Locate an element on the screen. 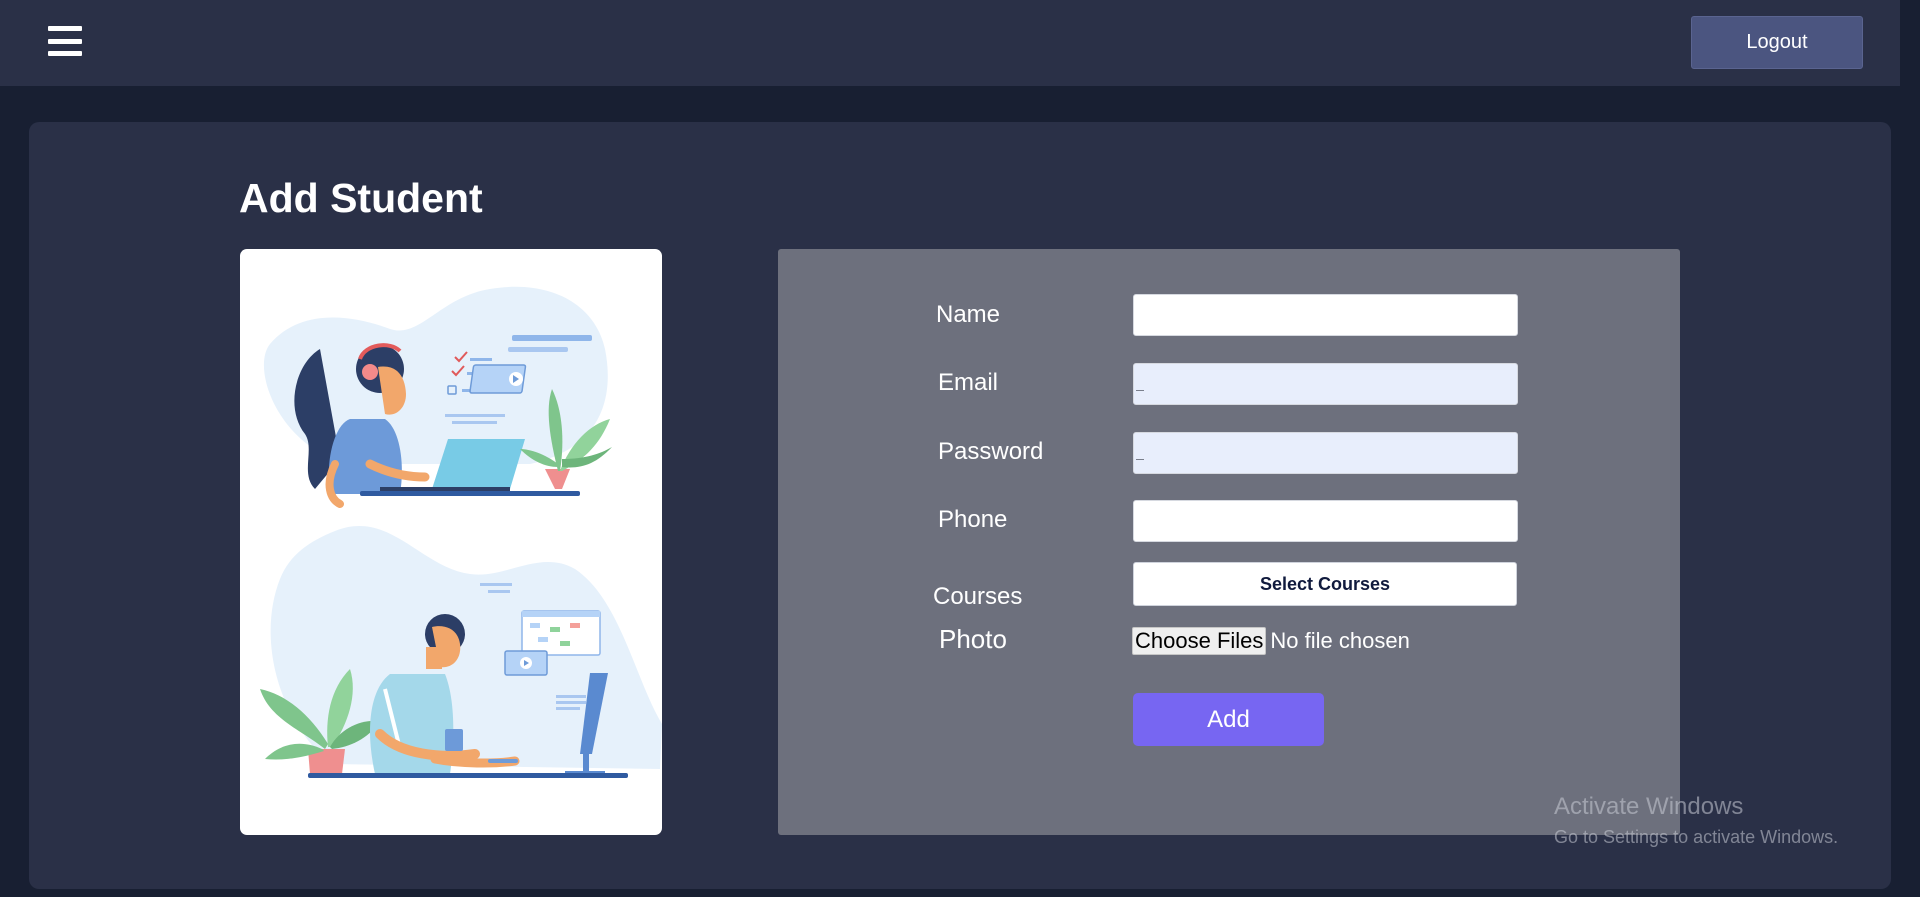  page-title: Add Student is located at coordinates (361, 198).